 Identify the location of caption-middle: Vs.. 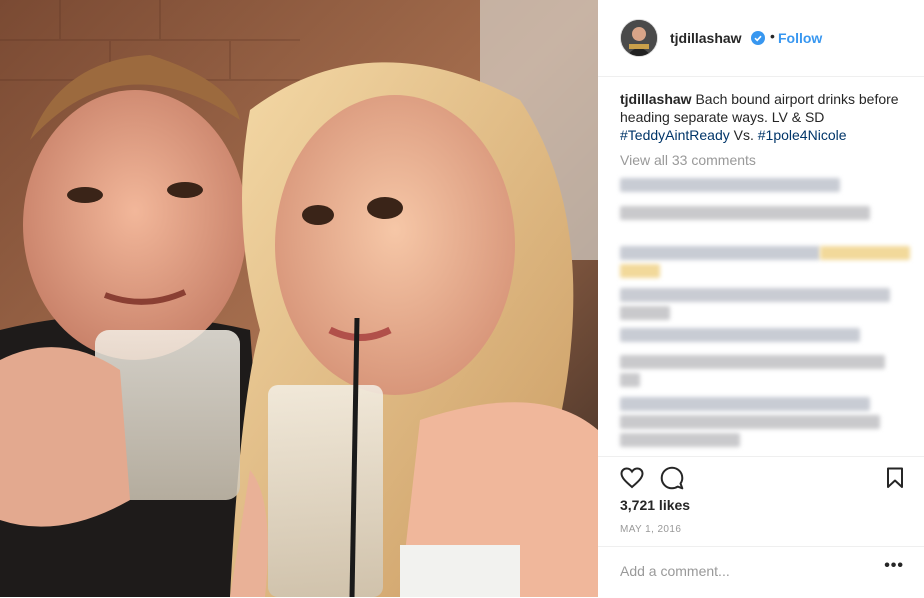
(743, 135).